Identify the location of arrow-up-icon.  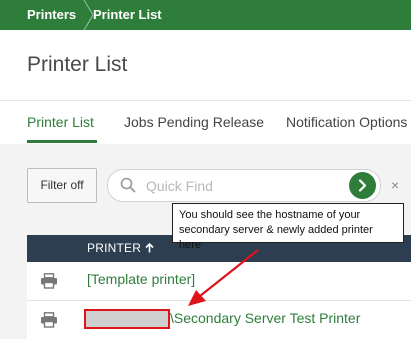
(149, 247).